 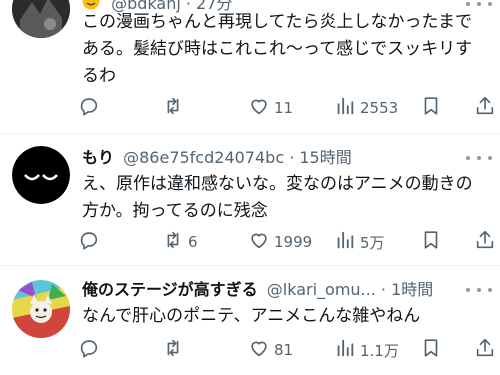 I want to click on handle-time: @lkari_omu... · 1時間, so click(x=350, y=289).